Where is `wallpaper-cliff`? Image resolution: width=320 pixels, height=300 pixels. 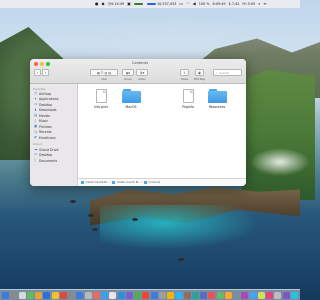 wallpaper-cliff is located at coordinates (195, 206).